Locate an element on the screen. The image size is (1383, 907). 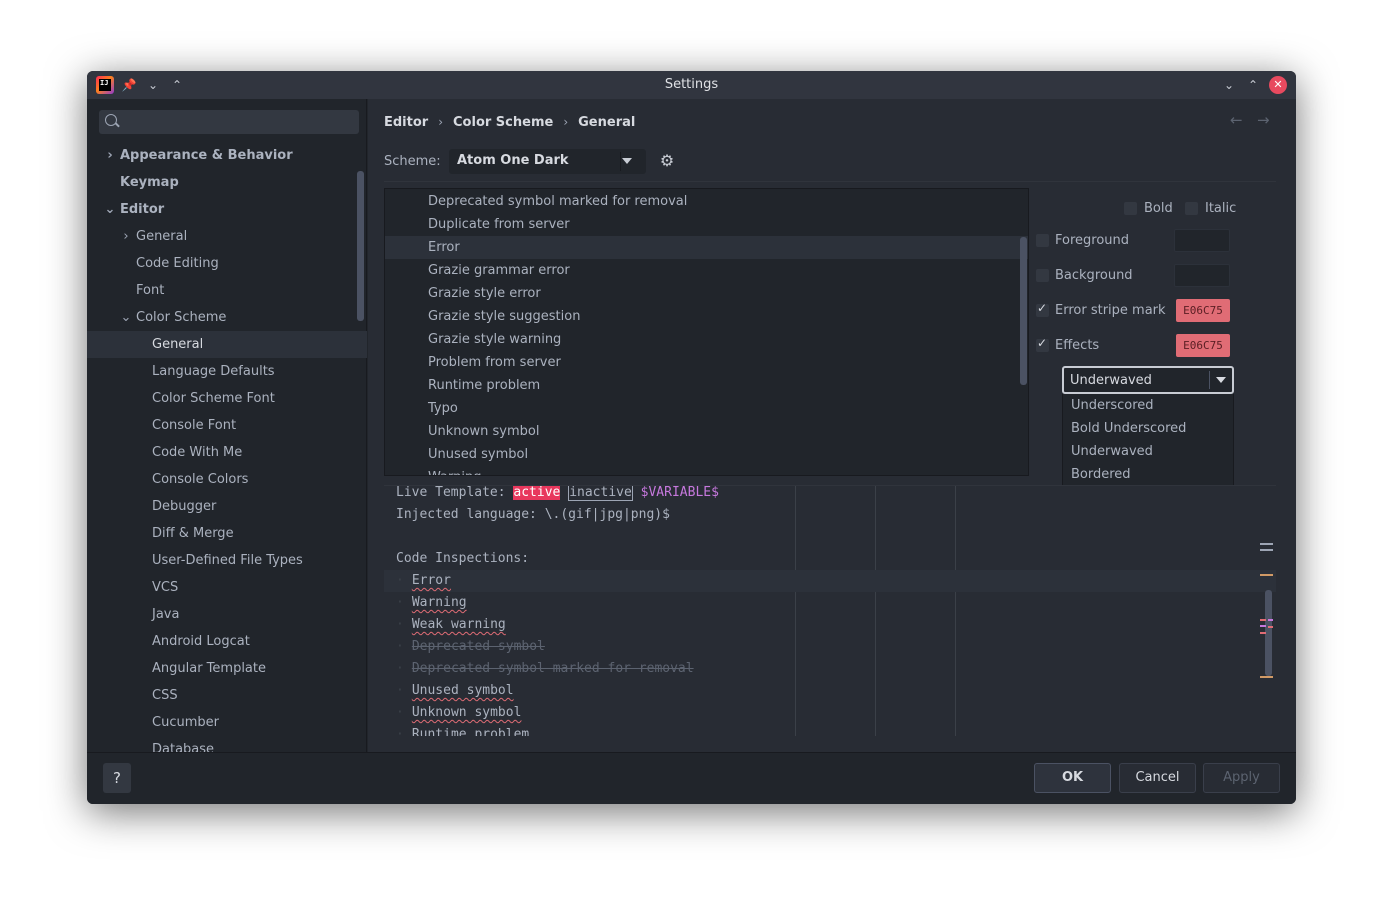
sidebar-item-cucumber: Cucumber is located at coordinates (227, 722).